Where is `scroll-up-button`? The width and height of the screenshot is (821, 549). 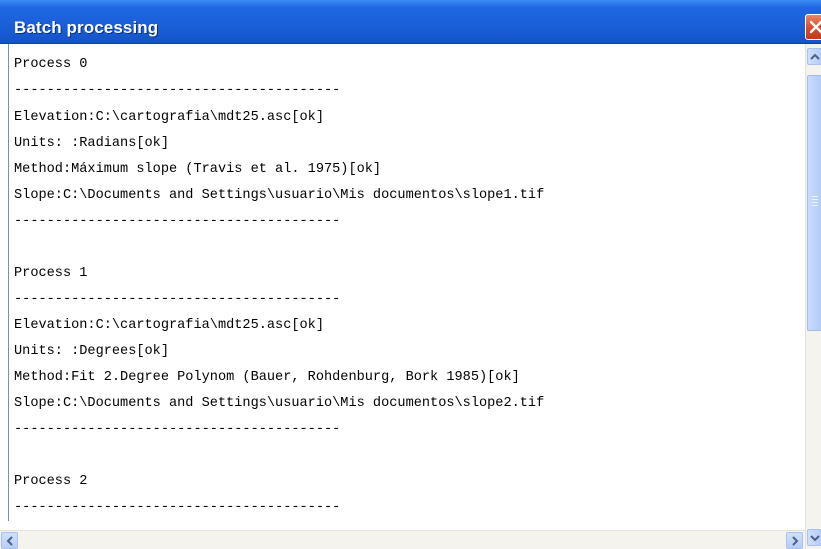 scroll-up-button is located at coordinates (814, 56).